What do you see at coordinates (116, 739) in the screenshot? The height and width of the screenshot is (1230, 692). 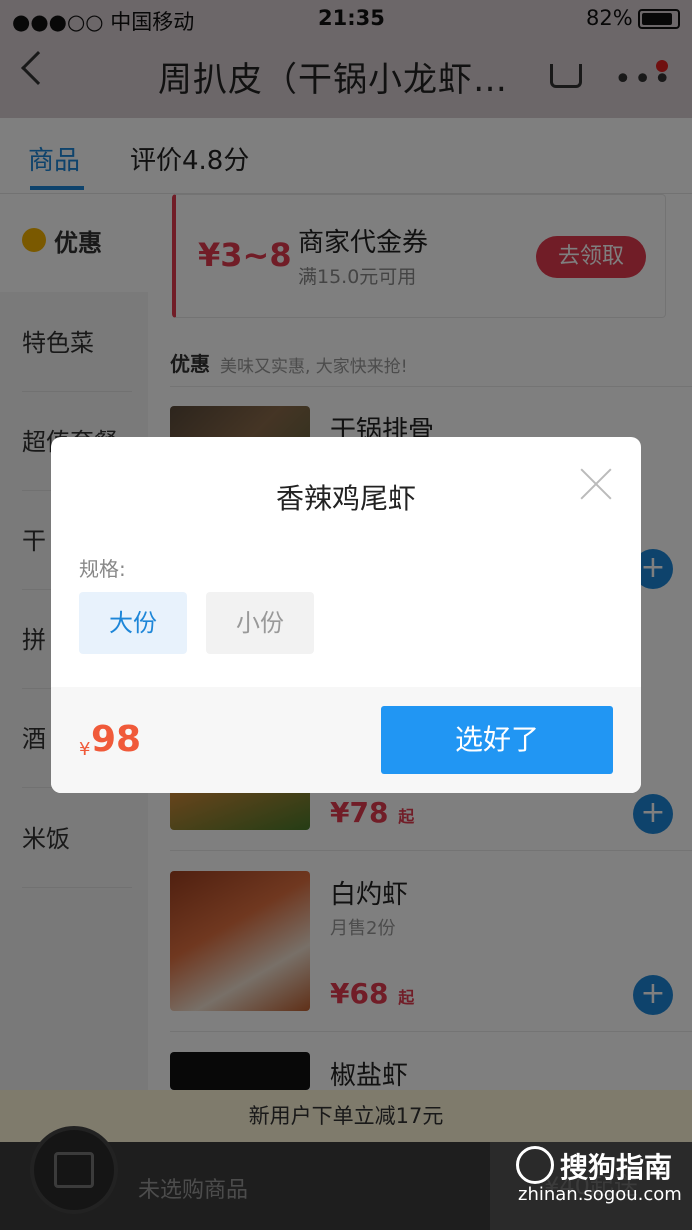 I see `dialog-price: 98` at bounding box center [116, 739].